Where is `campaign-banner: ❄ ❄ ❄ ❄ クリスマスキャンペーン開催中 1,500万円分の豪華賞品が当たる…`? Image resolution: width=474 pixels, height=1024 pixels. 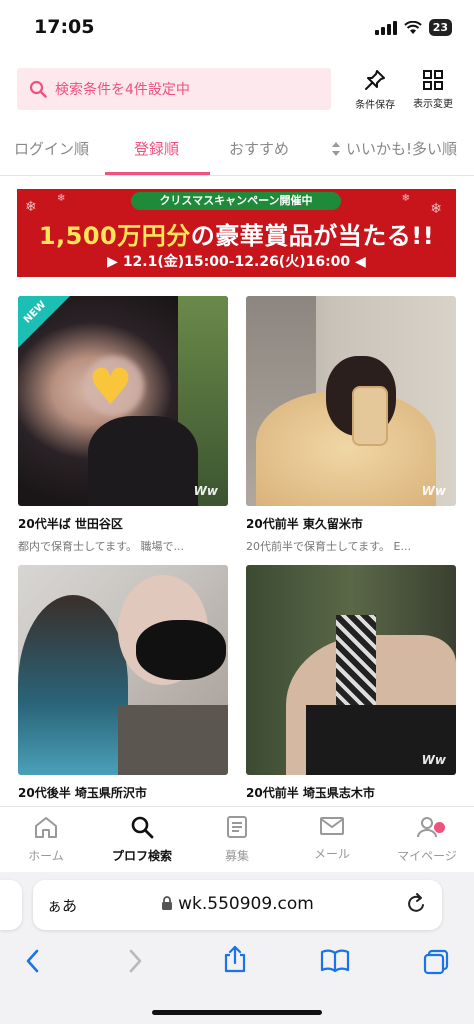
campaign-banner: ❄ ❄ ❄ ❄ クリスマスキャンペーン開催中 1,500万円分の豪華賞品が当たる… is located at coordinates (236, 233).